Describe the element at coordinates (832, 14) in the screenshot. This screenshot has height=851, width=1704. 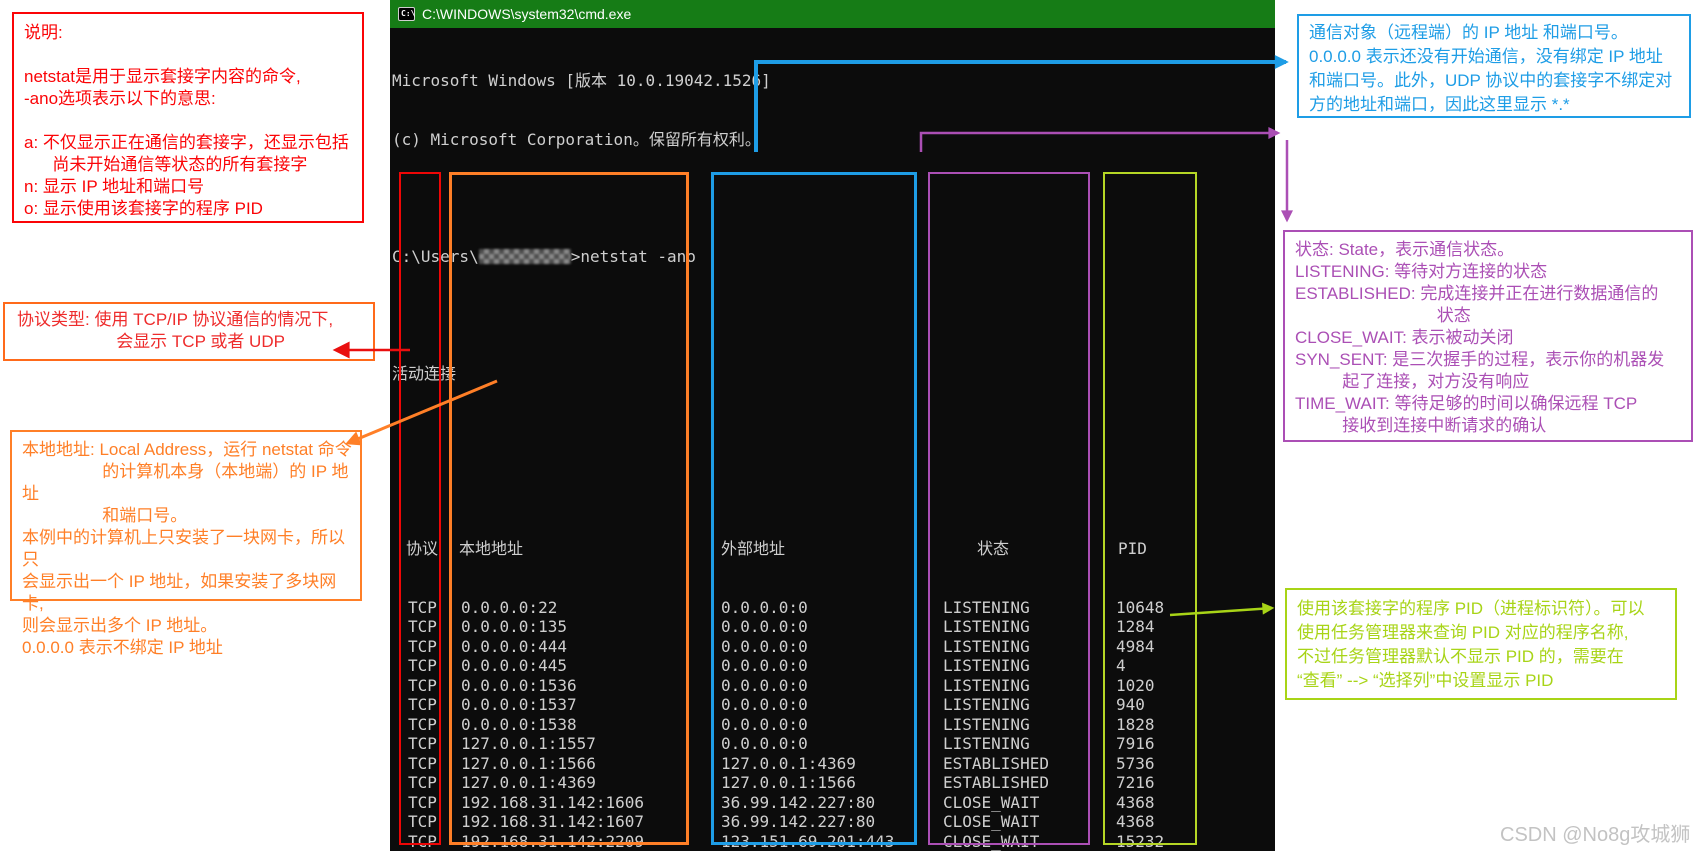
I see `cmd-titlebar: C:\ C:\WINDOWS\system32\cmd.exe` at that location.